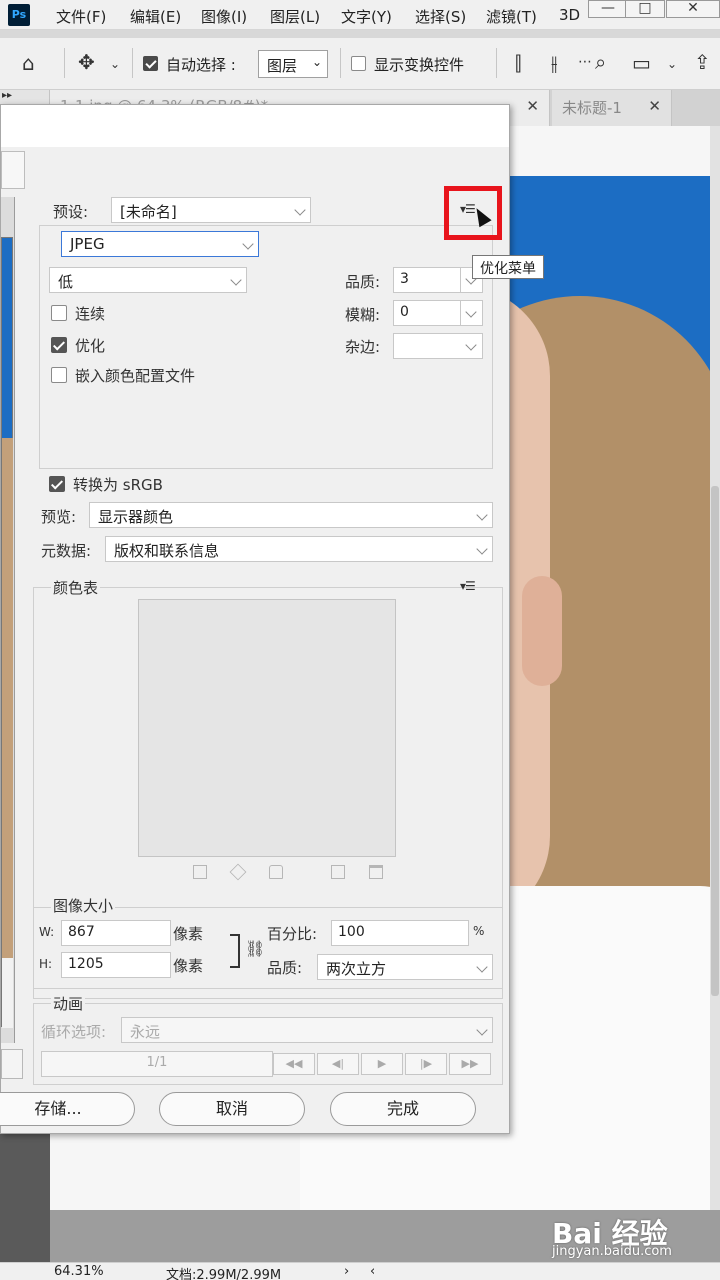 The width and height of the screenshot is (720, 1280). What do you see at coordinates (608, 9) in the screenshot?
I see `minimize-button: —` at bounding box center [608, 9].